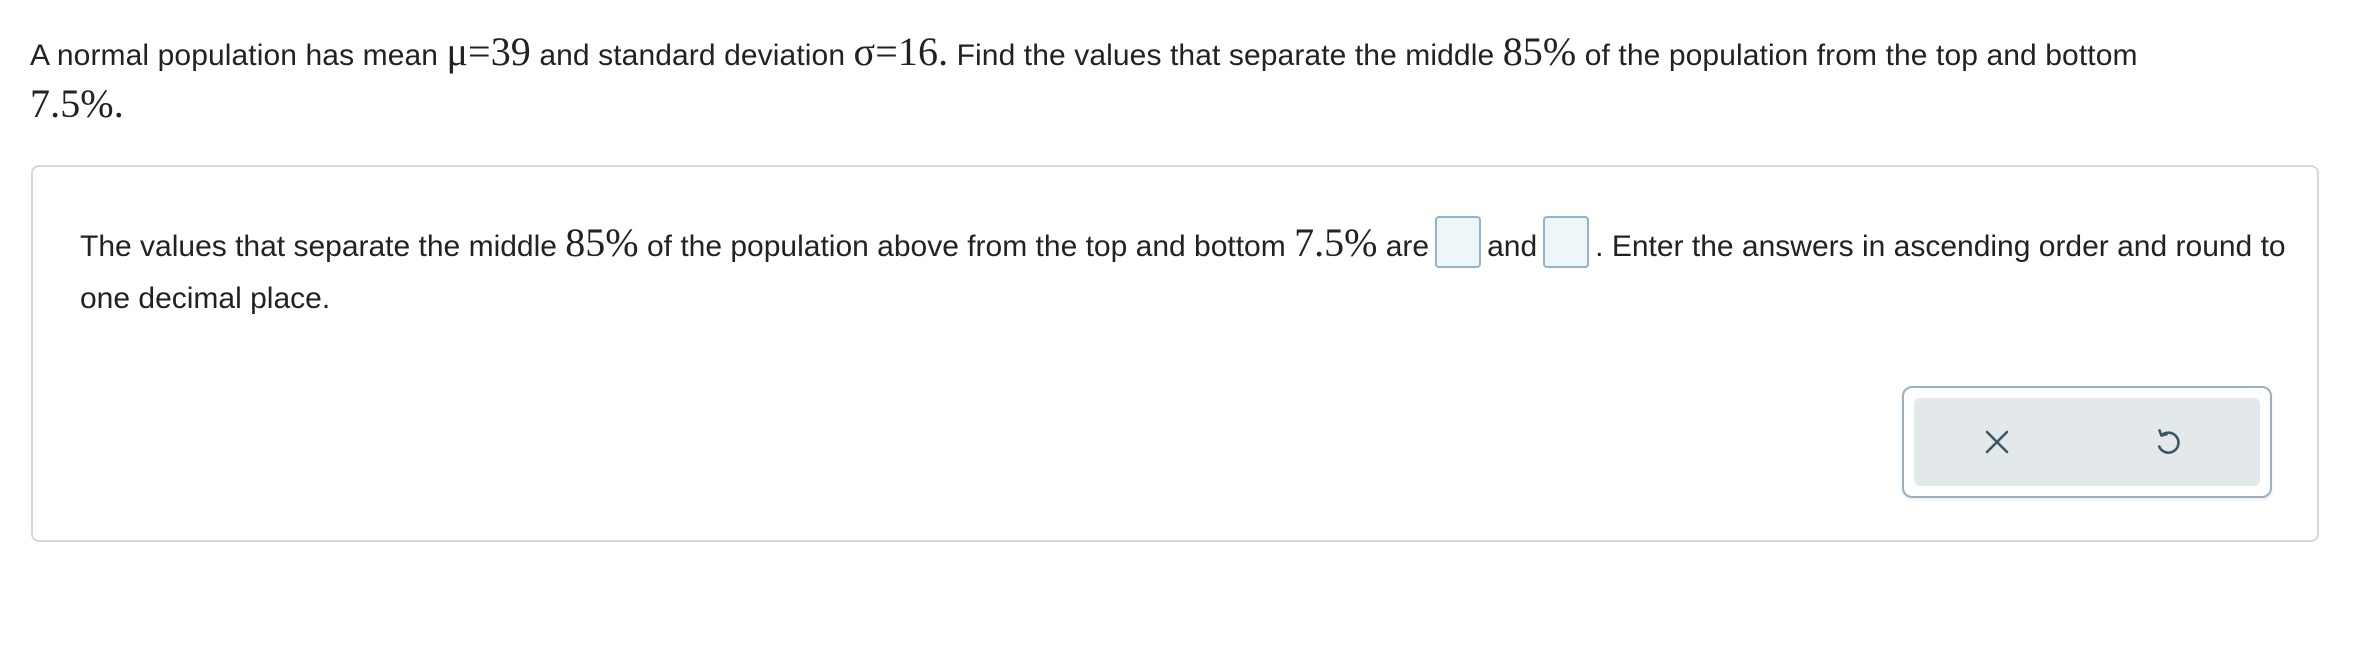 Image resolution: width=2356 pixels, height=668 pixels. I want to click on reset-button, so click(2167, 442).